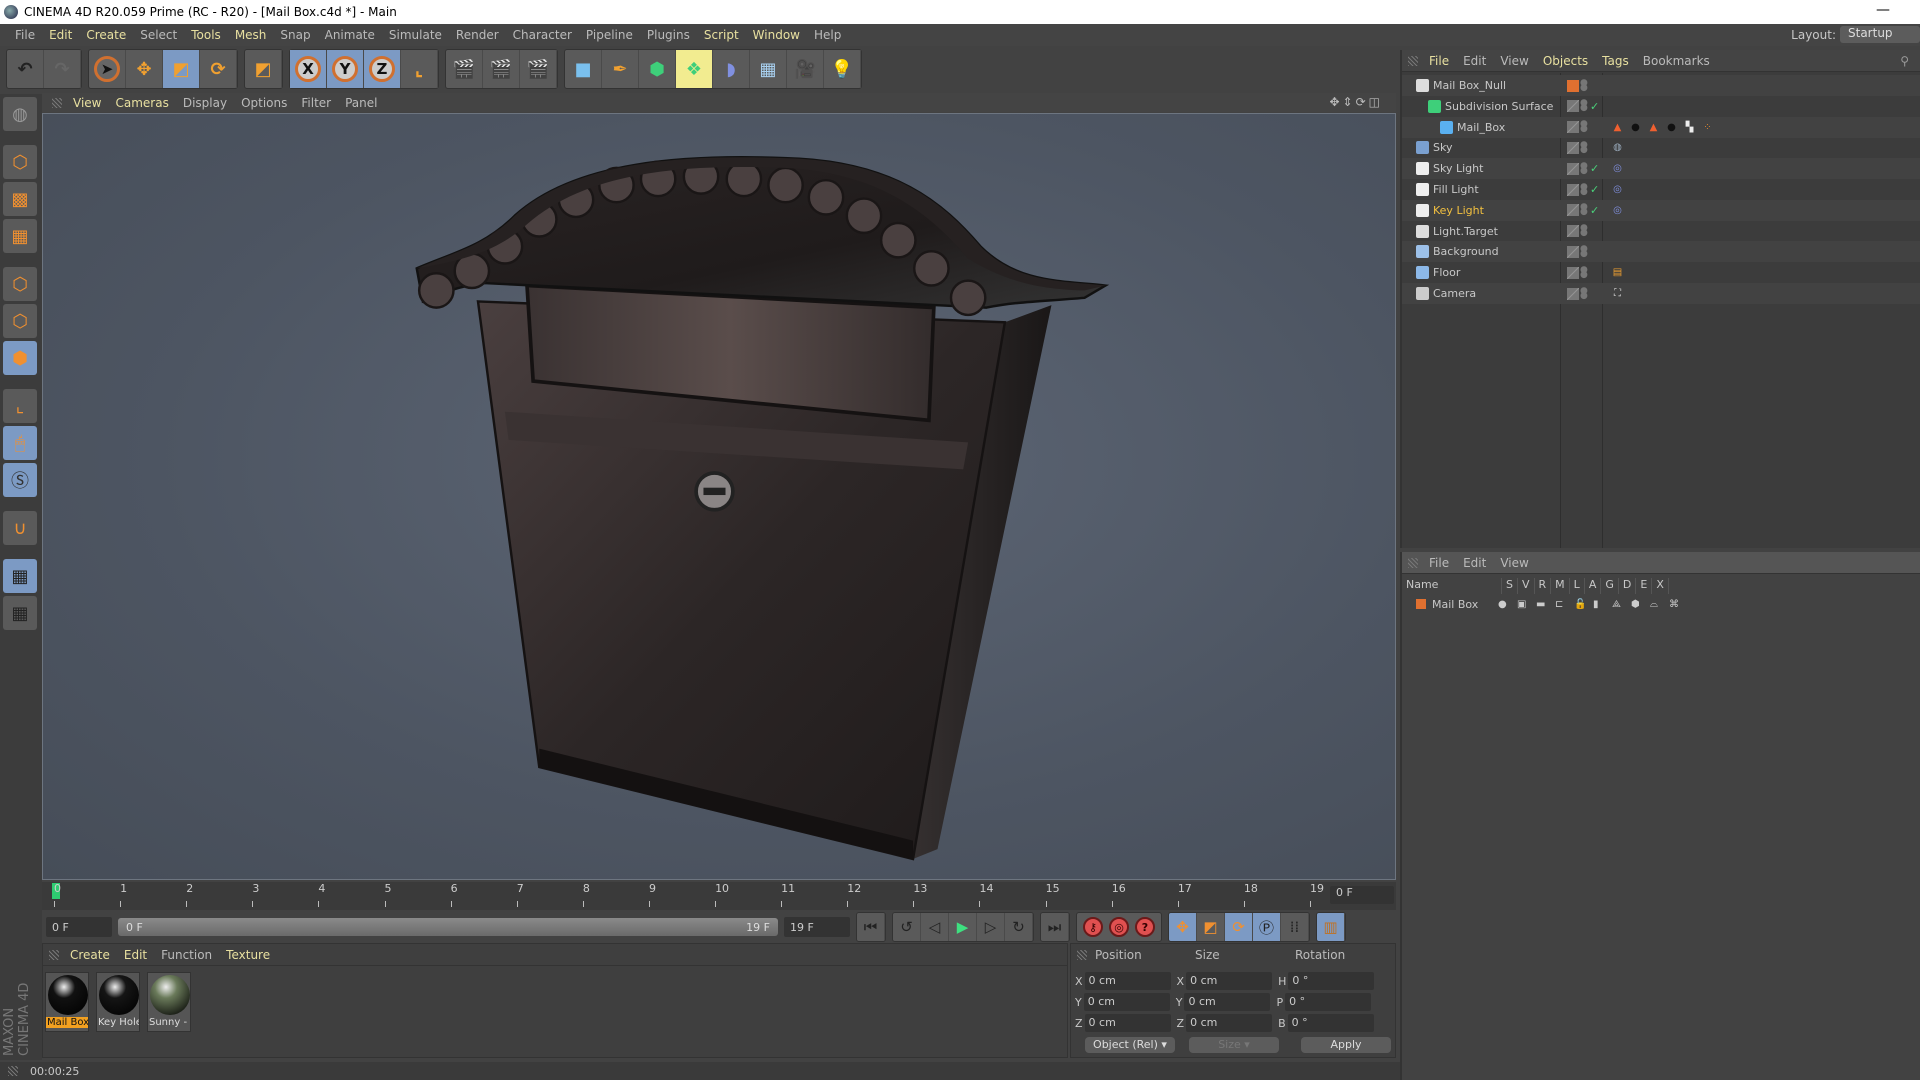  I want to click on layer-column-e: E, so click(1644, 586).